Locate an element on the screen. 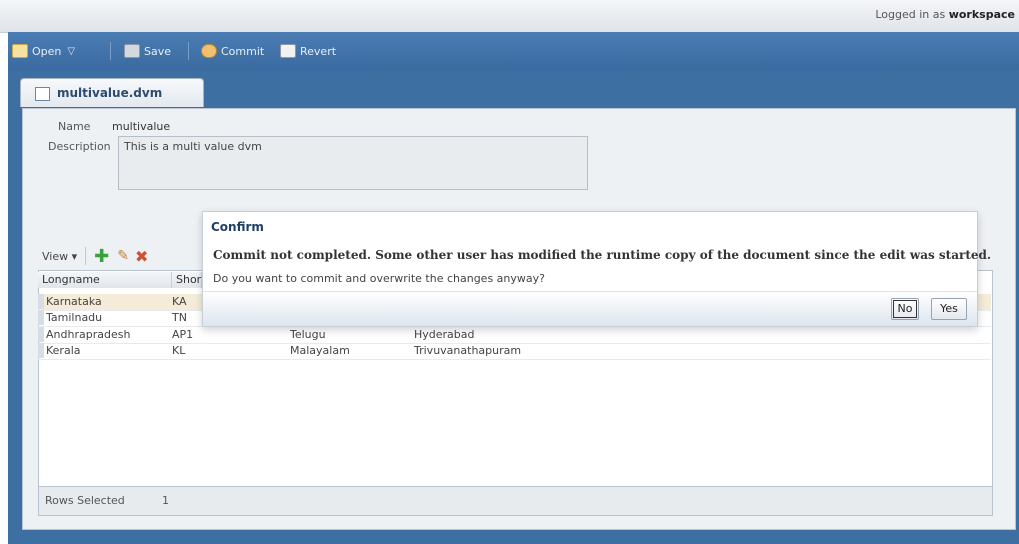 The height and width of the screenshot is (544, 1019). table-row: Kerala KL Malayalam Trivuvanathapuram is located at coordinates (514, 351).